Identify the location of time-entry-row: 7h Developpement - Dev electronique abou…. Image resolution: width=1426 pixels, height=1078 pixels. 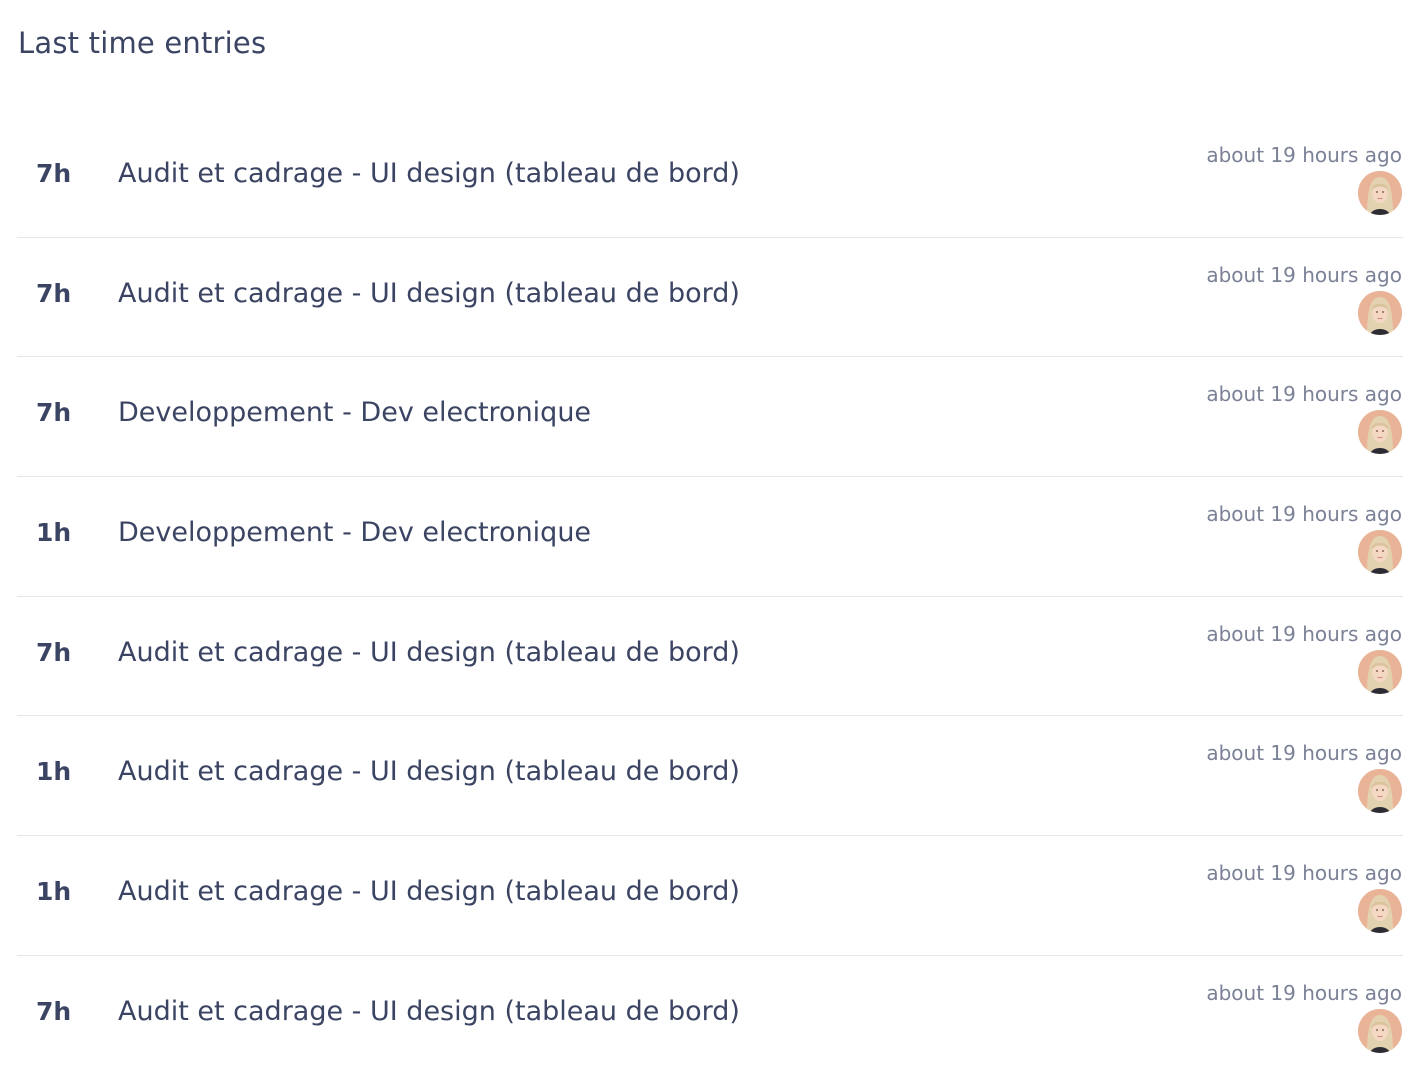
(710, 417).